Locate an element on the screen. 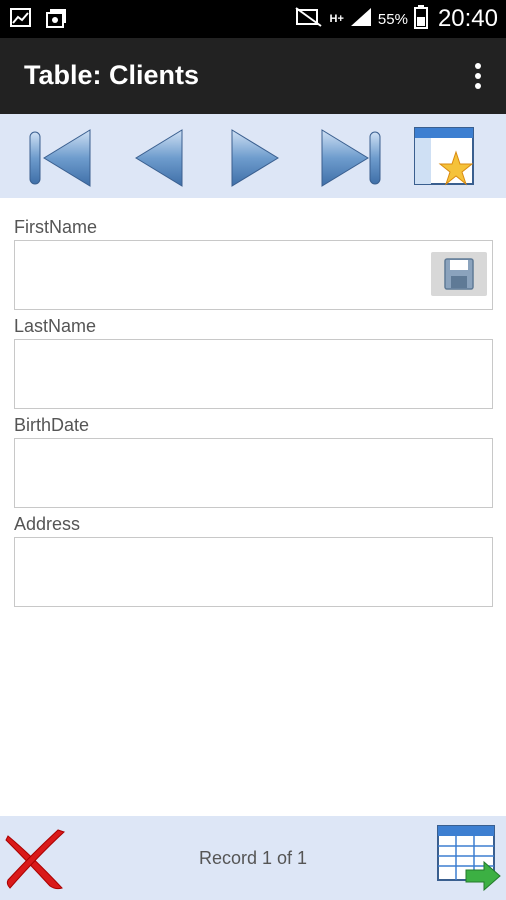 Image resolution: width=506 pixels, height=900 pixels. lastname-field is located at coordinates (253, 374).